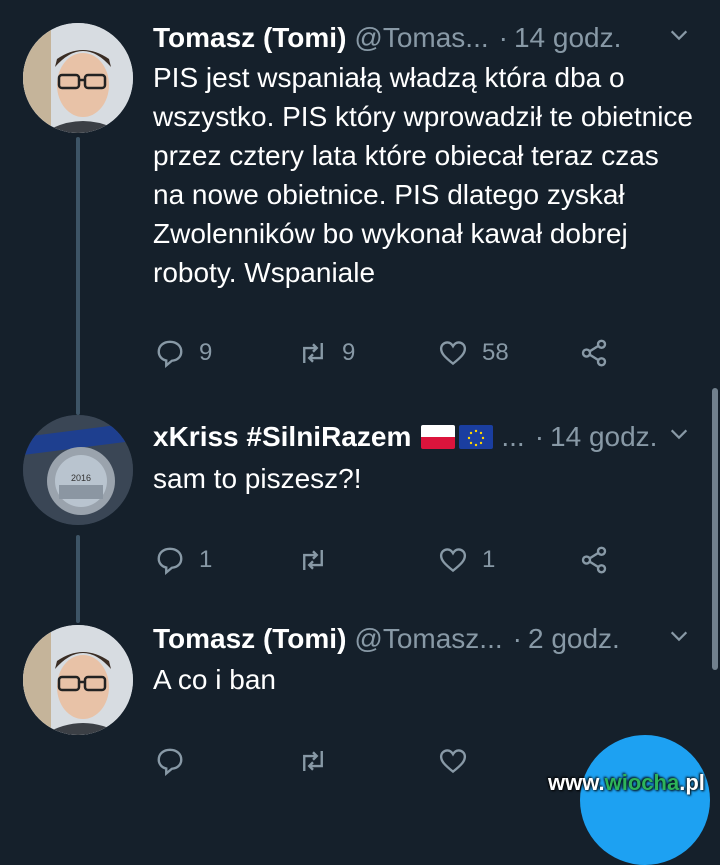 This screenshot has height=865, width=720. Describe the element at coordinates (206, 559) in the screenshot. I see `reply-count: 1` at that location.